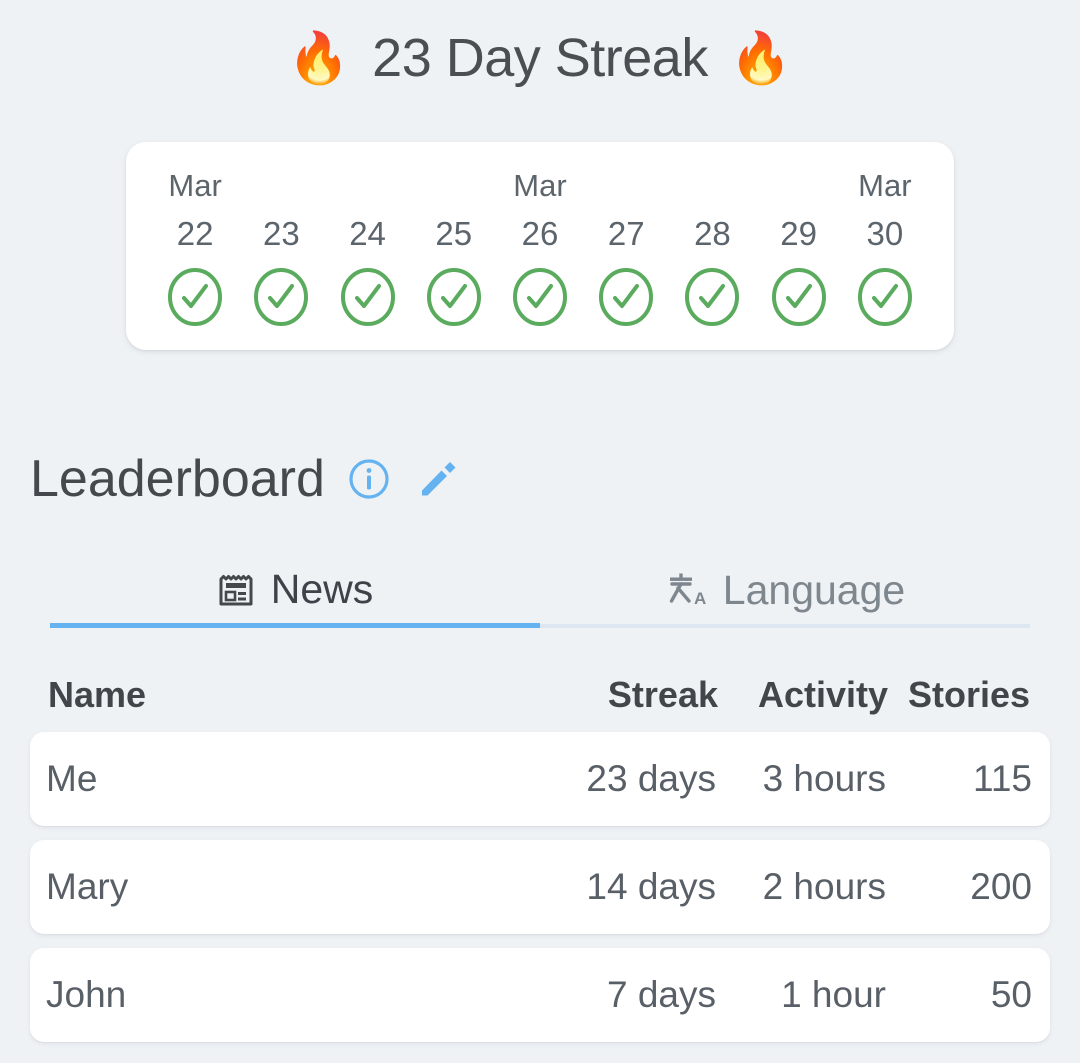 The image size is (1080, 1063). I want to click on row-activity: 3 hours, so click(824, 778).